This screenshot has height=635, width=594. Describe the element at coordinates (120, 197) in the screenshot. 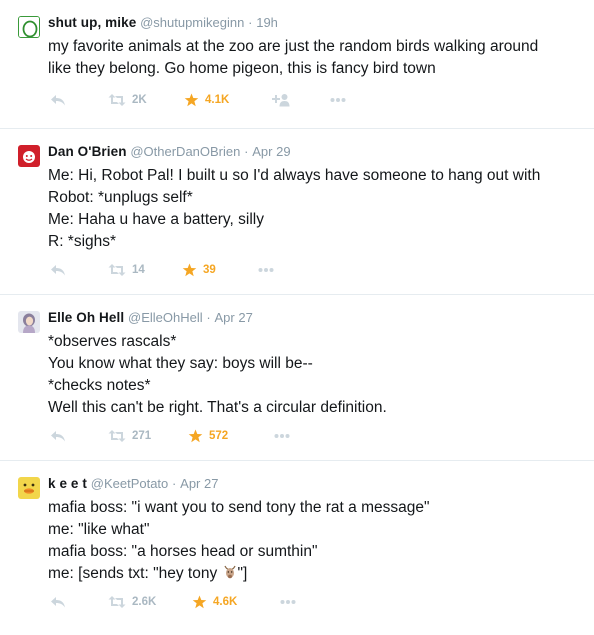

I see `tweet-line: Robot: *unplugs self*` at that location.